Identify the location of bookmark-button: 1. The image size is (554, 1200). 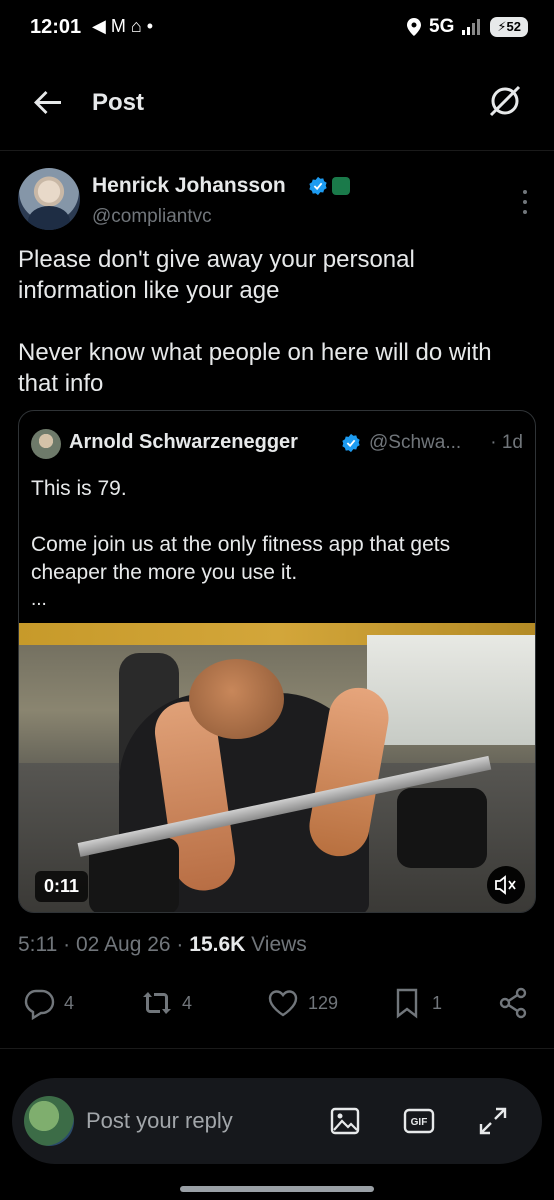
(416, 1003).